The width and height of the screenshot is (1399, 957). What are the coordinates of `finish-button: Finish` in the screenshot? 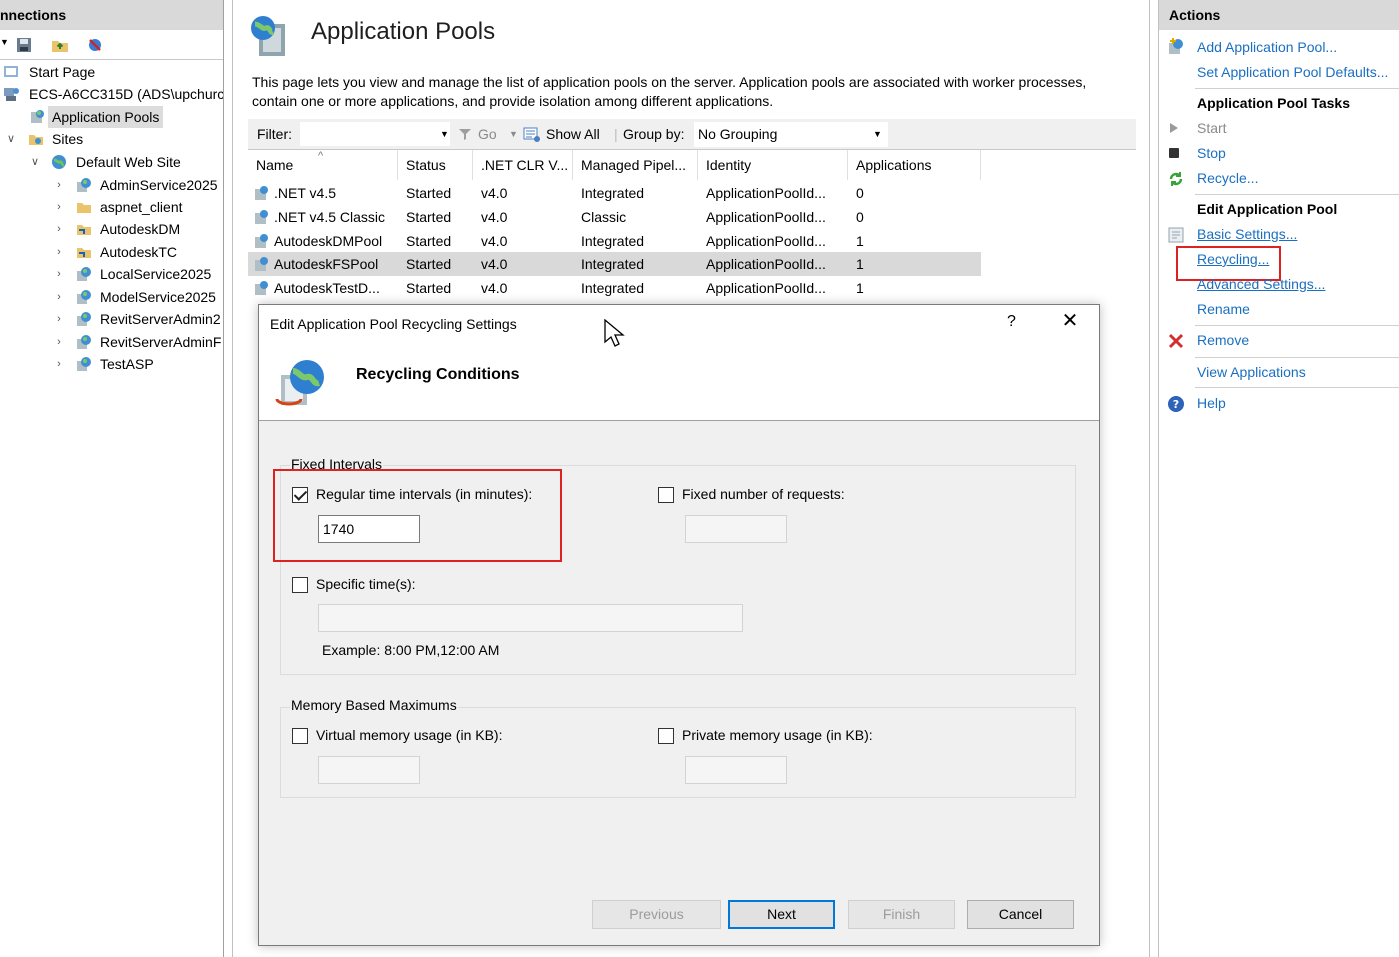 It's located at (901, 914).